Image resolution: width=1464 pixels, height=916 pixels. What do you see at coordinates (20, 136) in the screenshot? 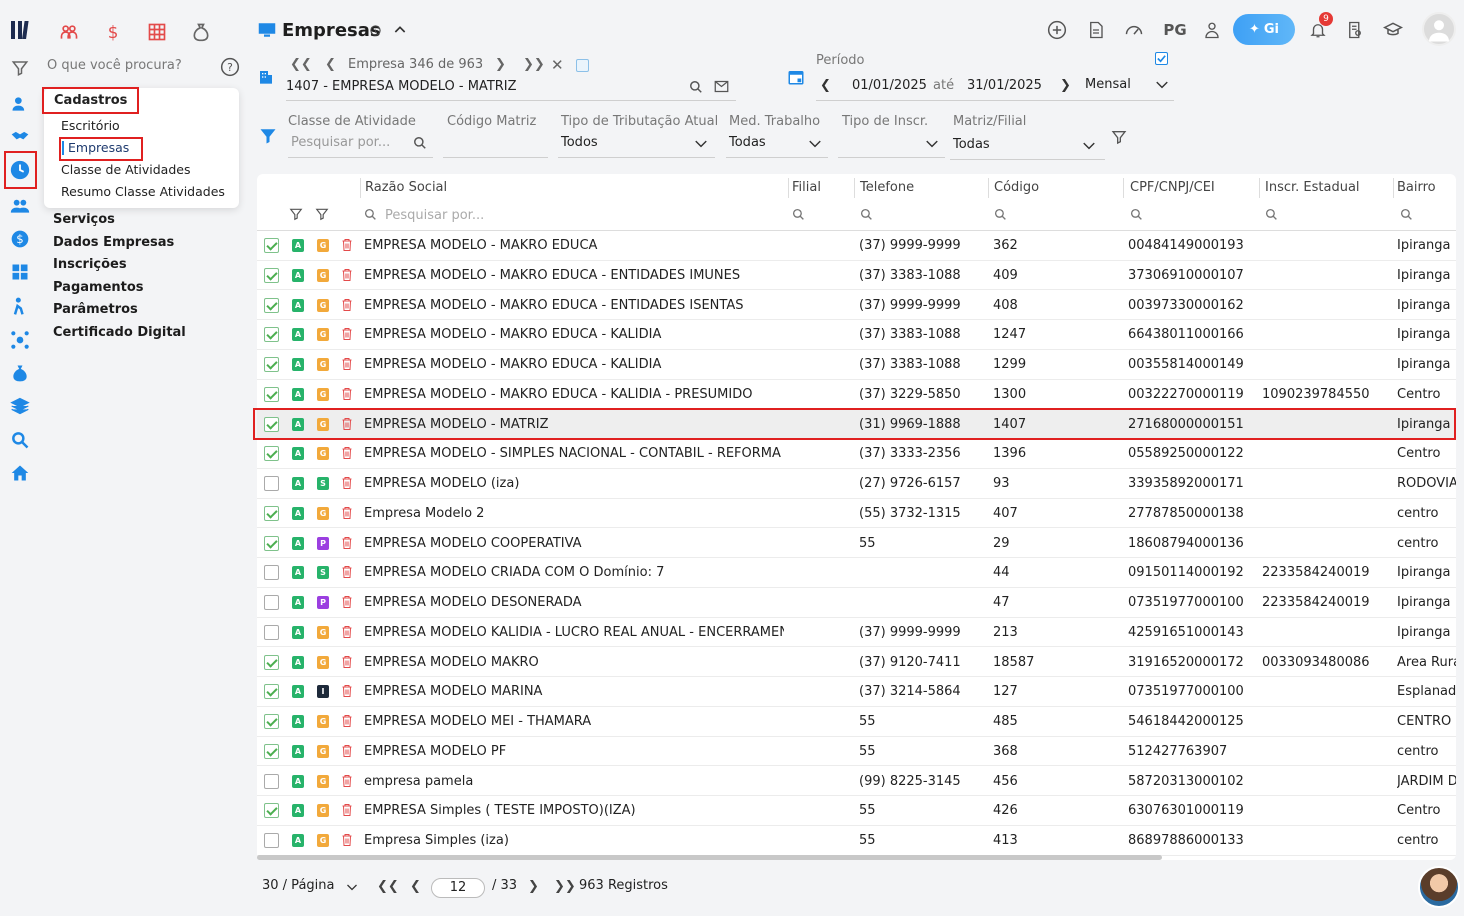
I see `handshake-icon` at bounding box center [20, 136].